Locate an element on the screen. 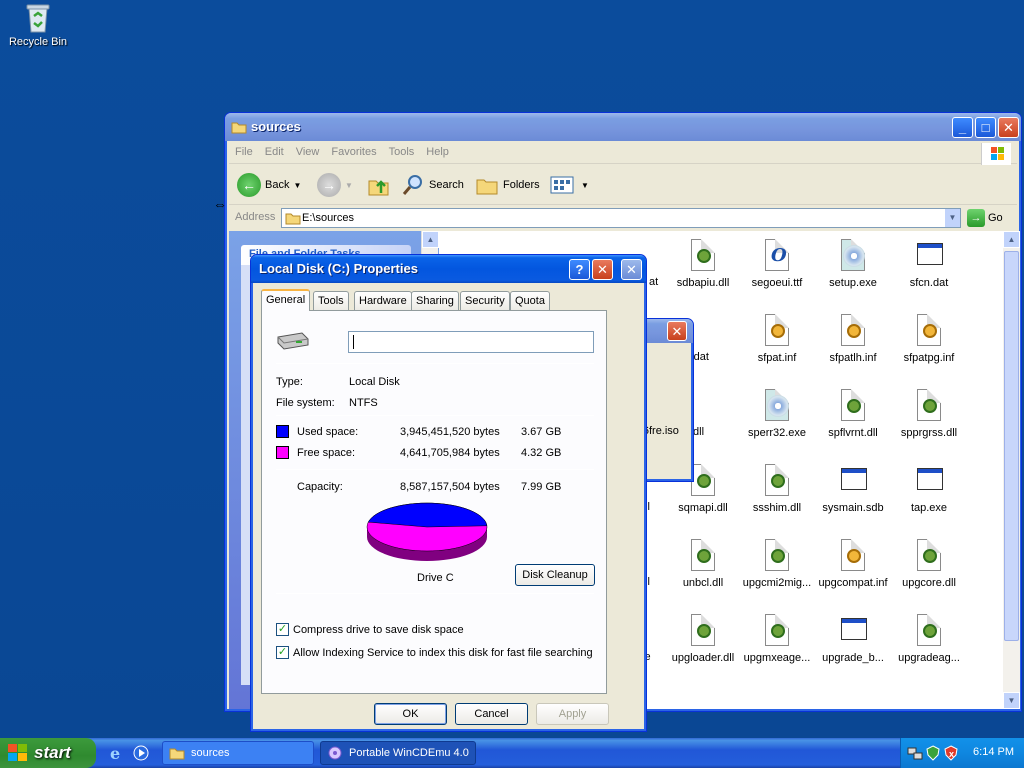 The image size is (1024, 768). up-folder-button is located at coordinates (379, 185).